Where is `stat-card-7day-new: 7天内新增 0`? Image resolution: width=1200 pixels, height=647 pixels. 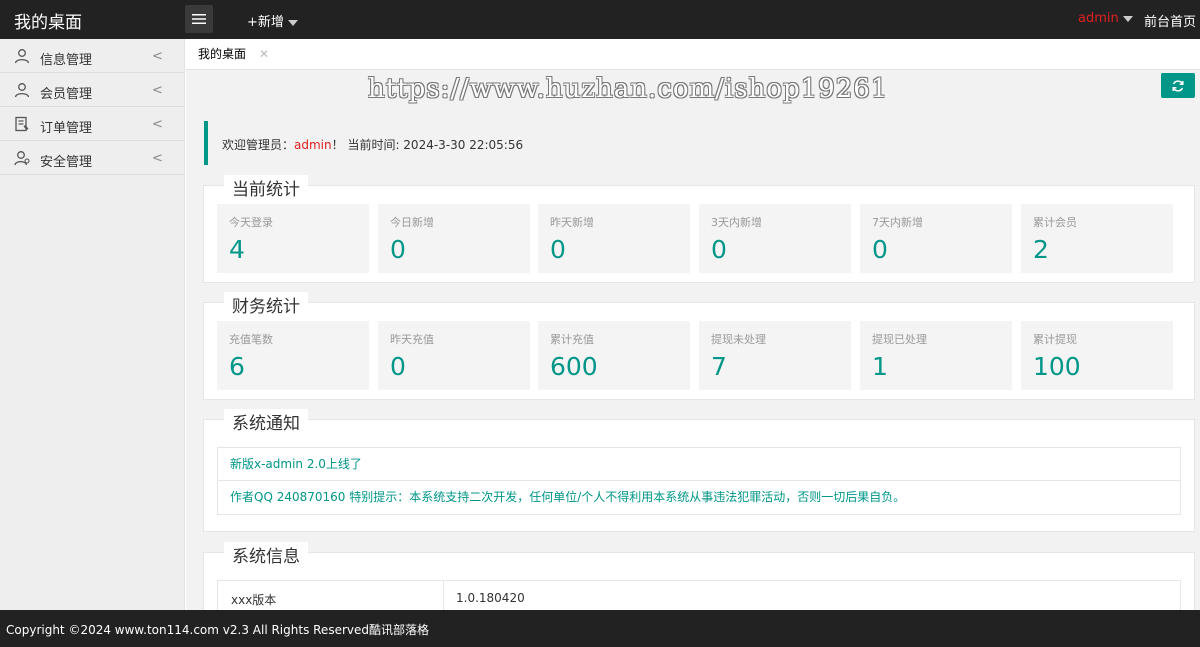 stat-card-7day-new: 7天内新增 0 is located at coordinates (936, 238).